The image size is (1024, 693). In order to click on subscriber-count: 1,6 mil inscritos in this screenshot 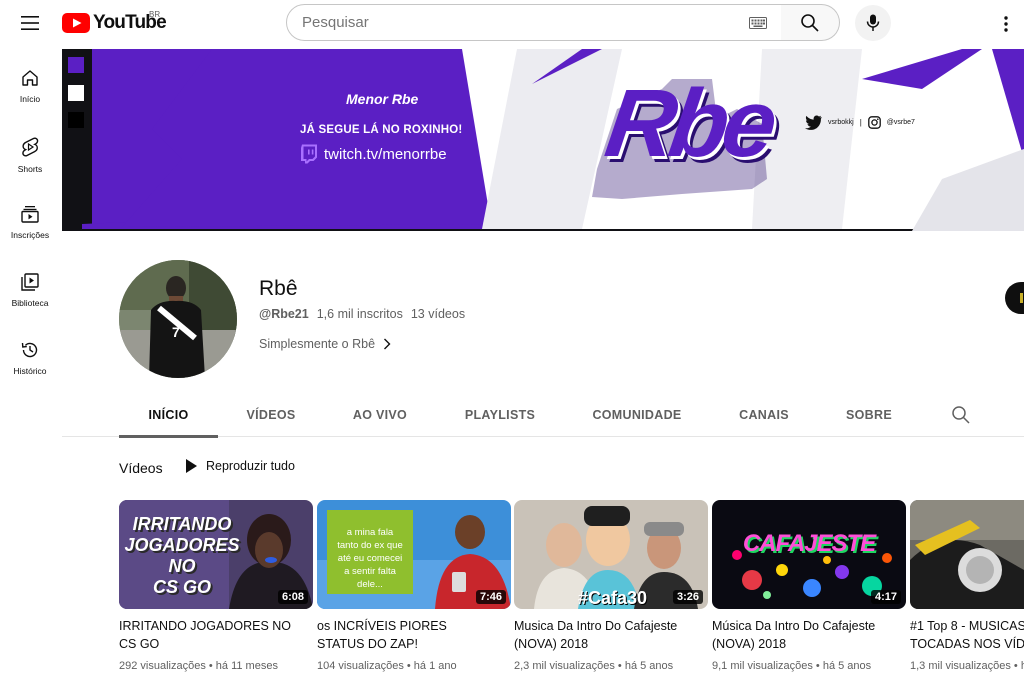, I will do `click(359, 314)`.